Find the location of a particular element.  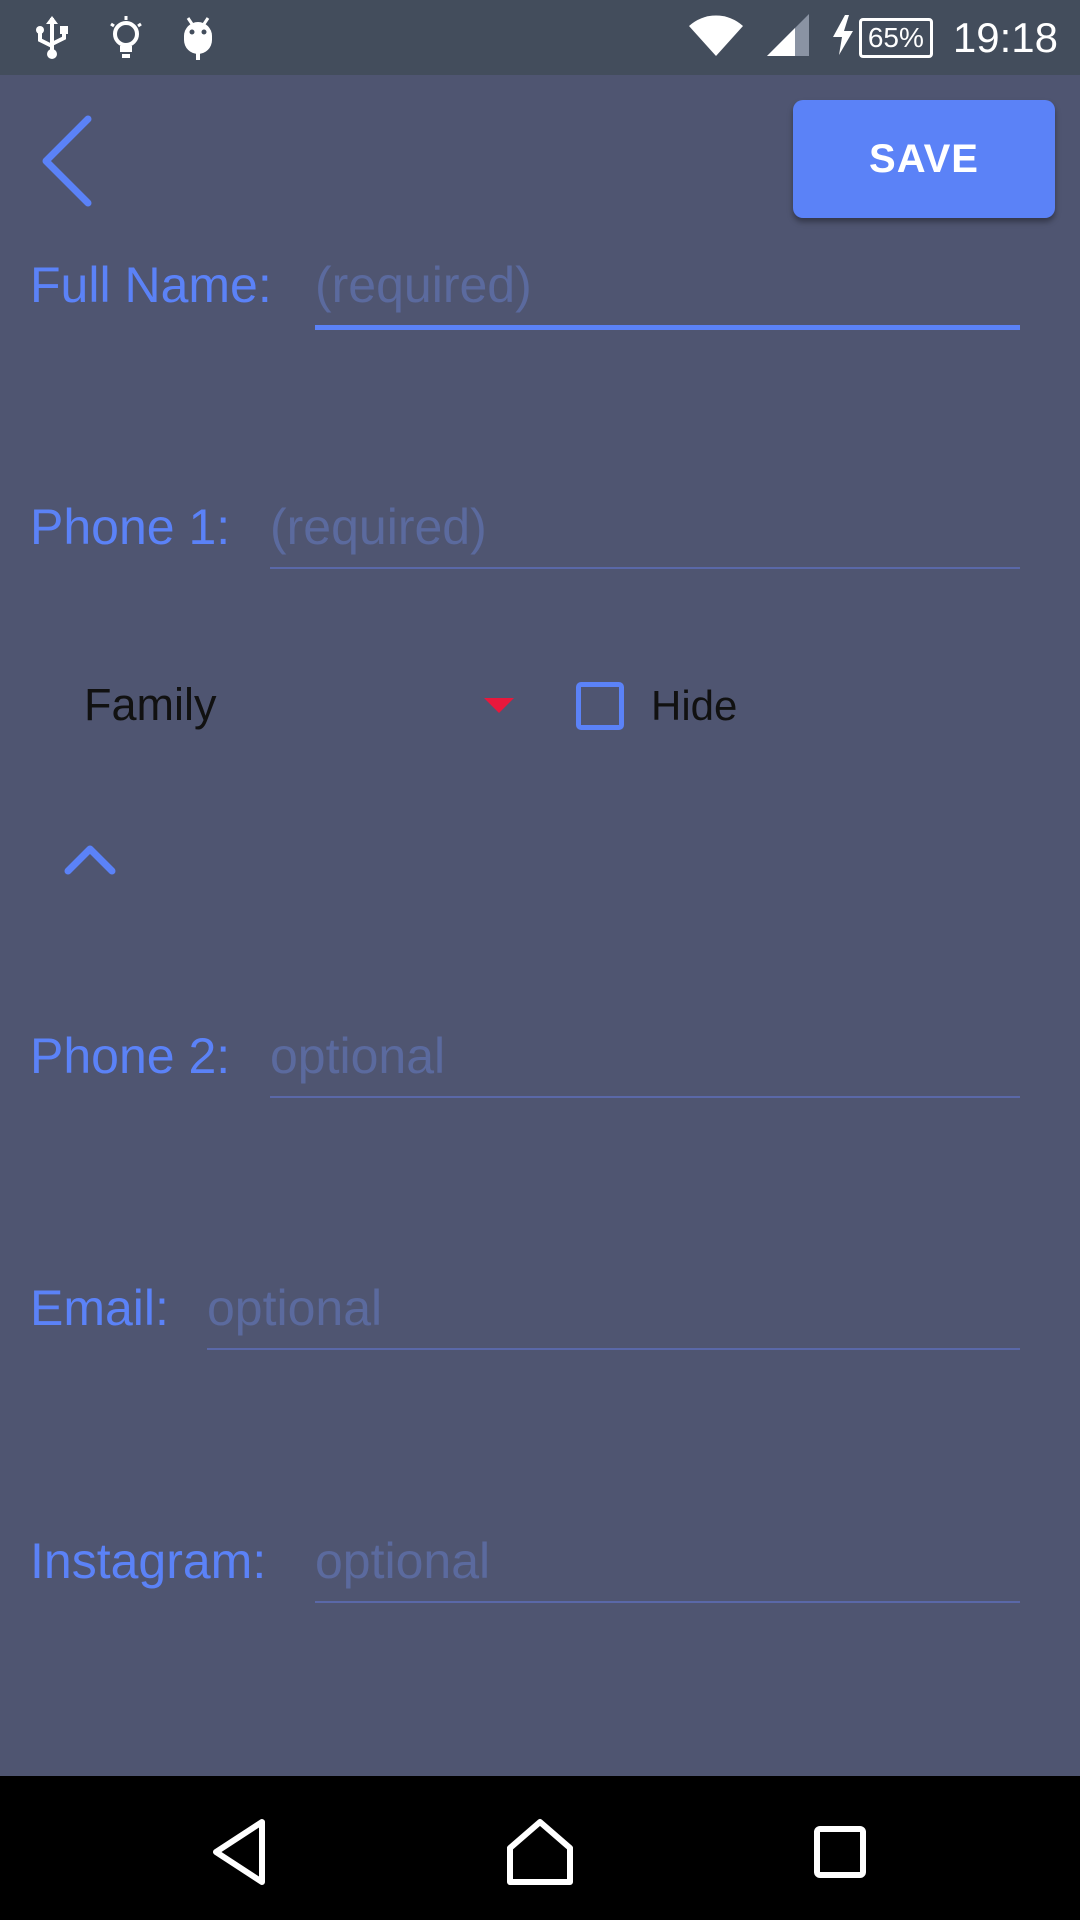

chevron-up-icon is located at coordinates (90, 860).